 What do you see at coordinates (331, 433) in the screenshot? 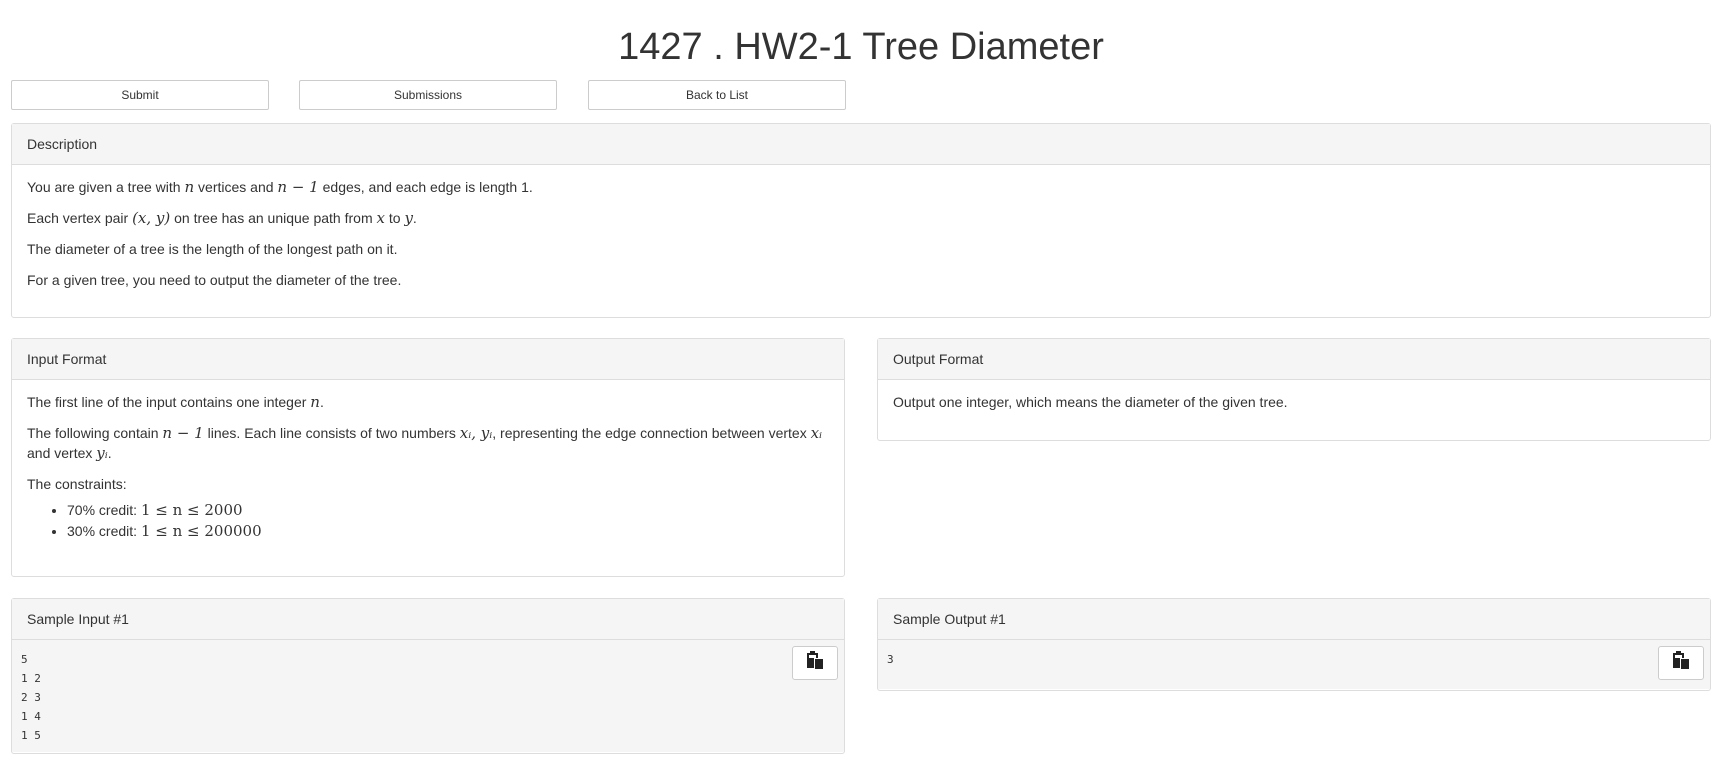
I see `text: lines. Each line consists of two numbers` at bounding box center [331, 433].